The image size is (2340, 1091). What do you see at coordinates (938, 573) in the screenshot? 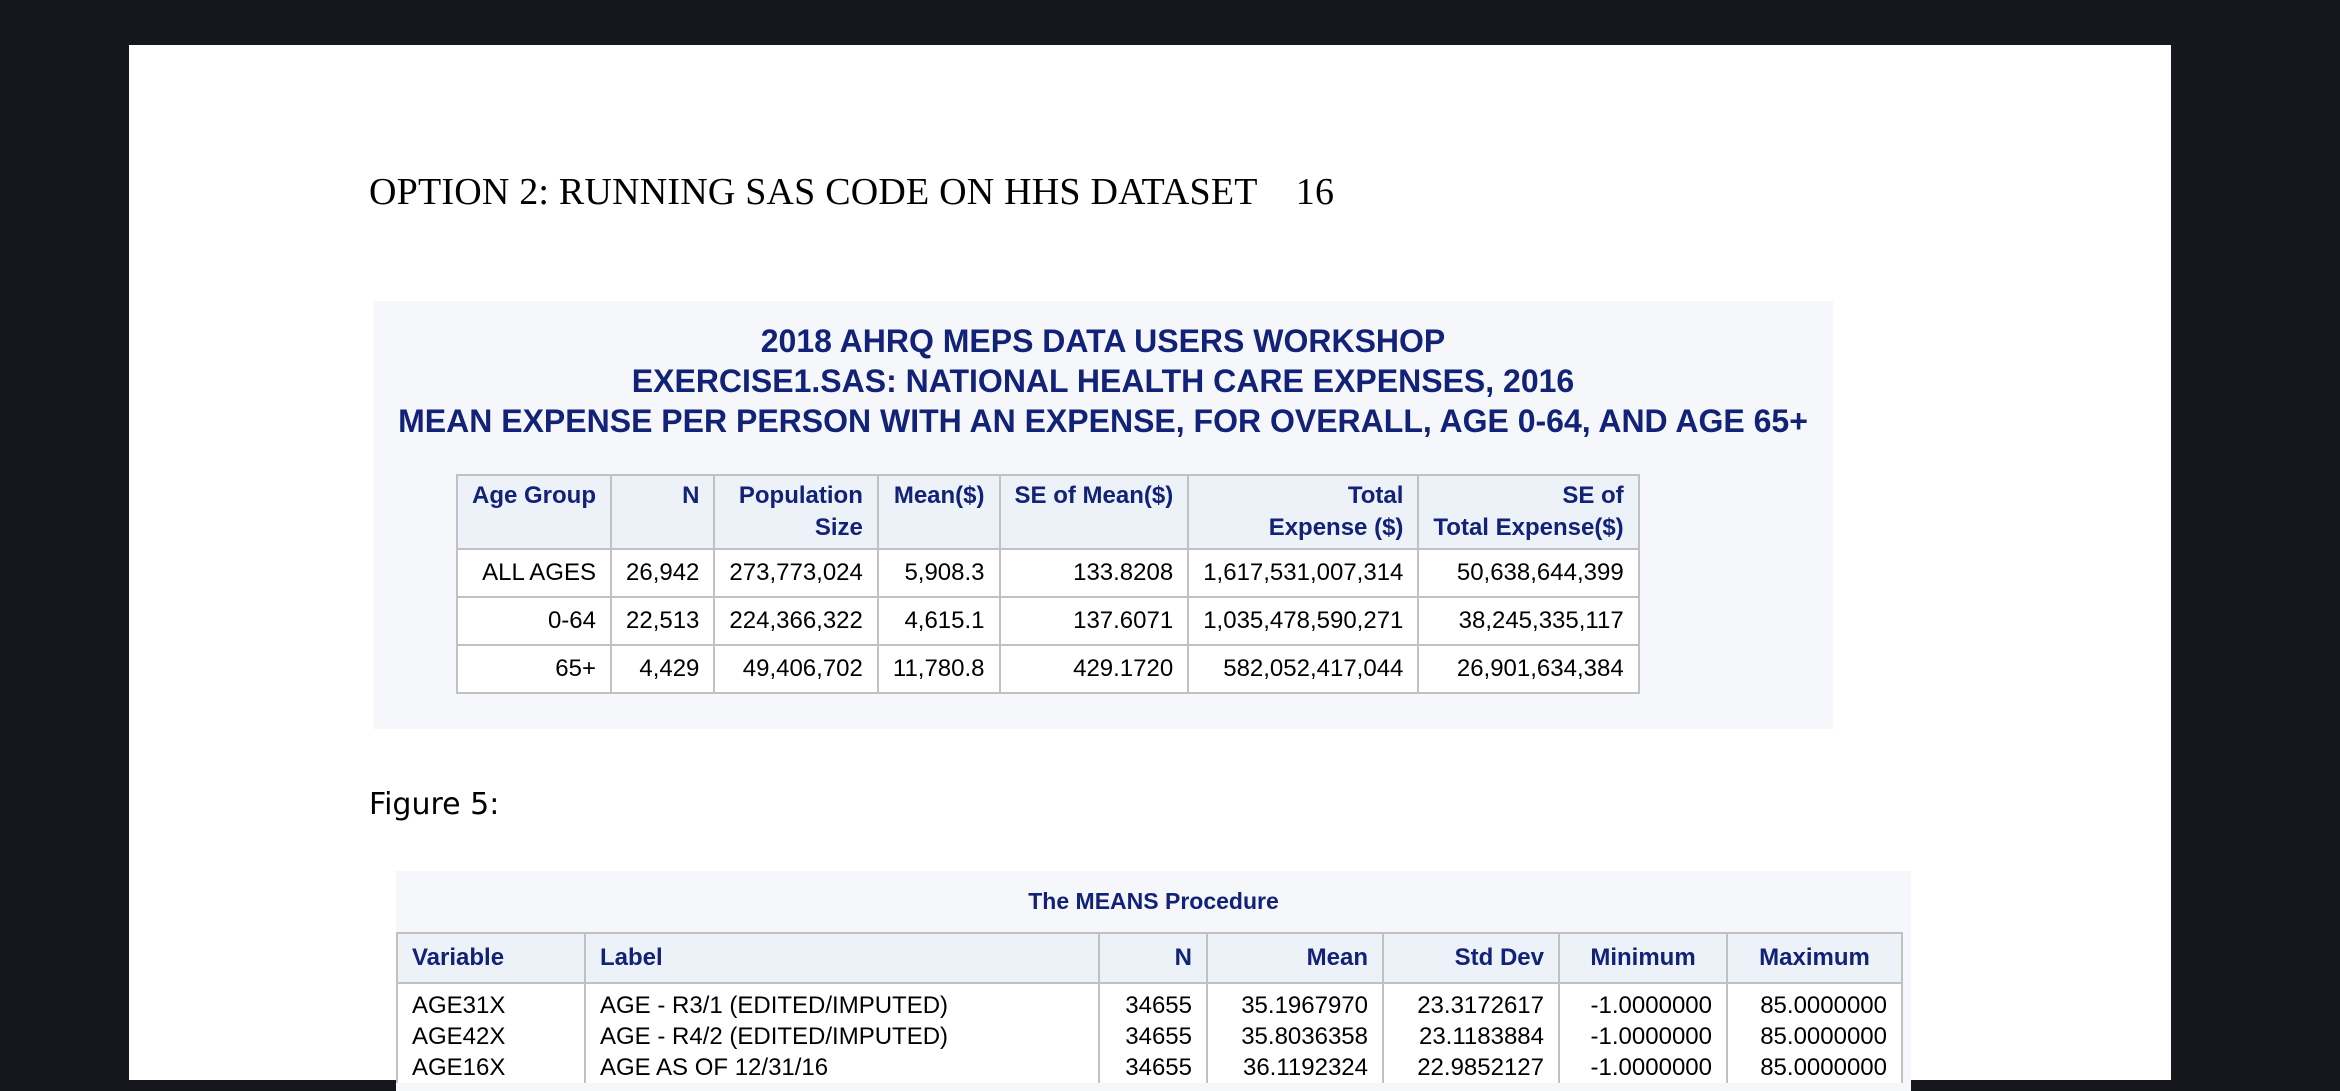
I see `table-cell: 5,908.3` at bounding box center [938, 573].